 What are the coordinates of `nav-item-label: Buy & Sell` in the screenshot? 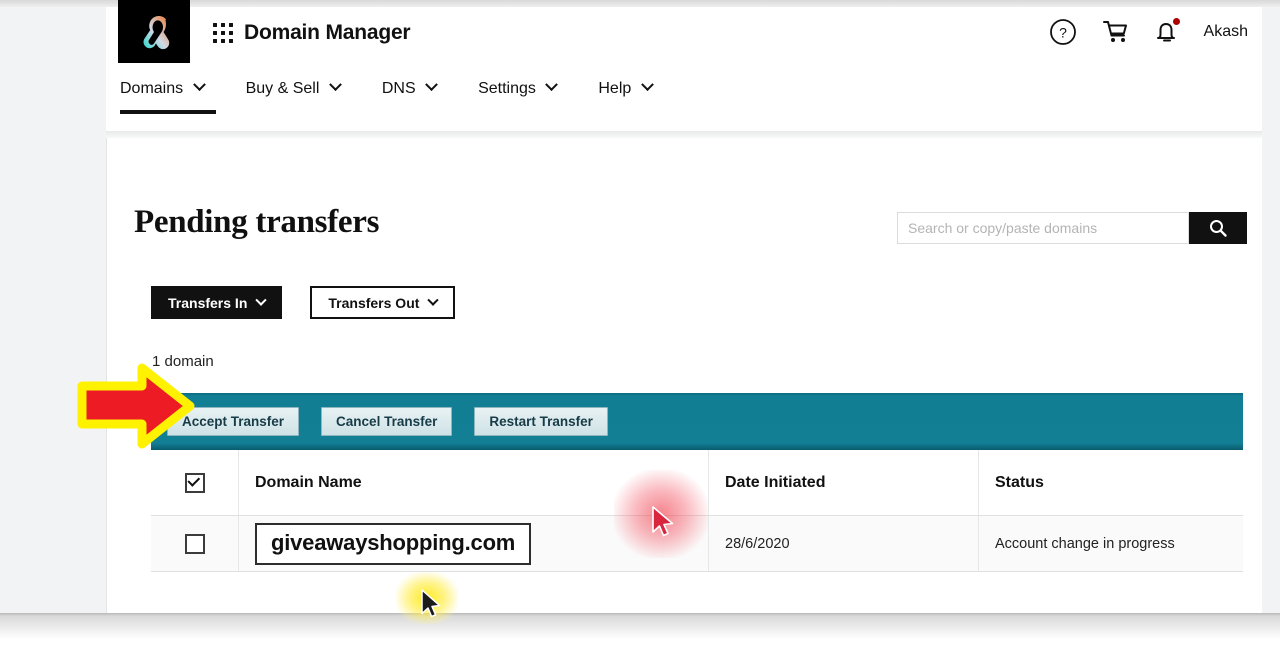 It's located at (282, 88).